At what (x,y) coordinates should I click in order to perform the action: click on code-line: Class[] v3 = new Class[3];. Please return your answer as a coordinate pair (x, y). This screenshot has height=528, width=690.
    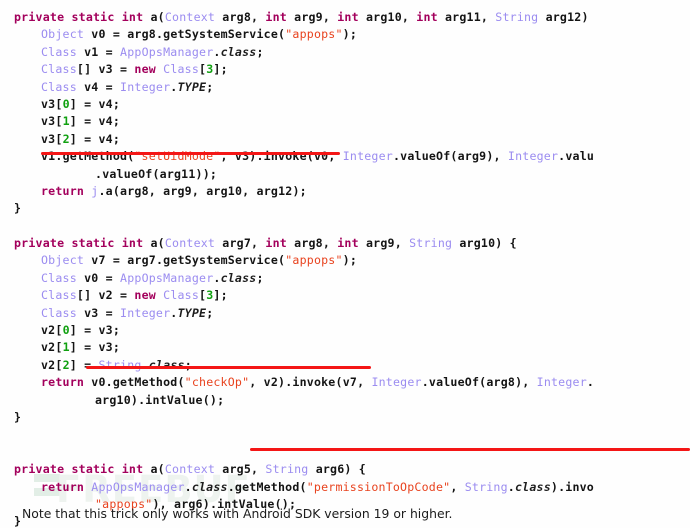
    Looking at the image, I should click on (345, 69).